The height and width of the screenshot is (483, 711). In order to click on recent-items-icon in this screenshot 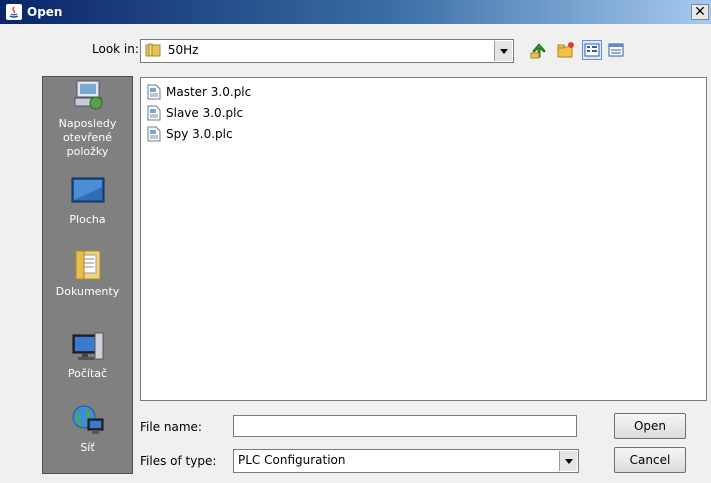, I will do `click(88, 96)`.